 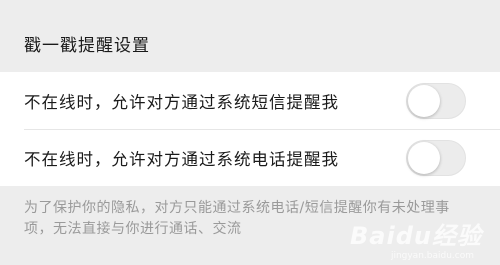 I want to click on watermark-logo: Baidu经验, so click(x=416, y=236).